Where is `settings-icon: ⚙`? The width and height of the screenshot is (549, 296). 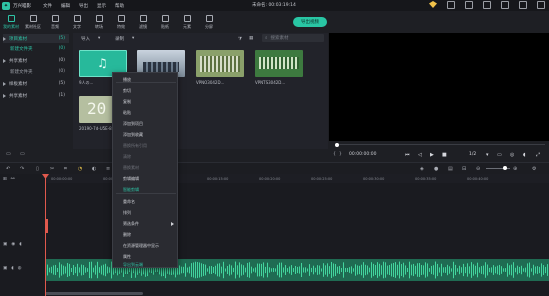 settings-icon: ⚙ is located at coordinates (534, 169).